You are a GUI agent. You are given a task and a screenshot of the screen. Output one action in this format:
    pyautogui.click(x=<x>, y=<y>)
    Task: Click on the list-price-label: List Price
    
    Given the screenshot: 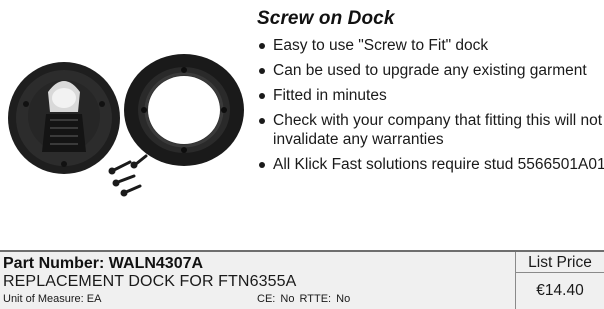 What is the action you would take?
    pyautogui.click(x=560, y=262)
    